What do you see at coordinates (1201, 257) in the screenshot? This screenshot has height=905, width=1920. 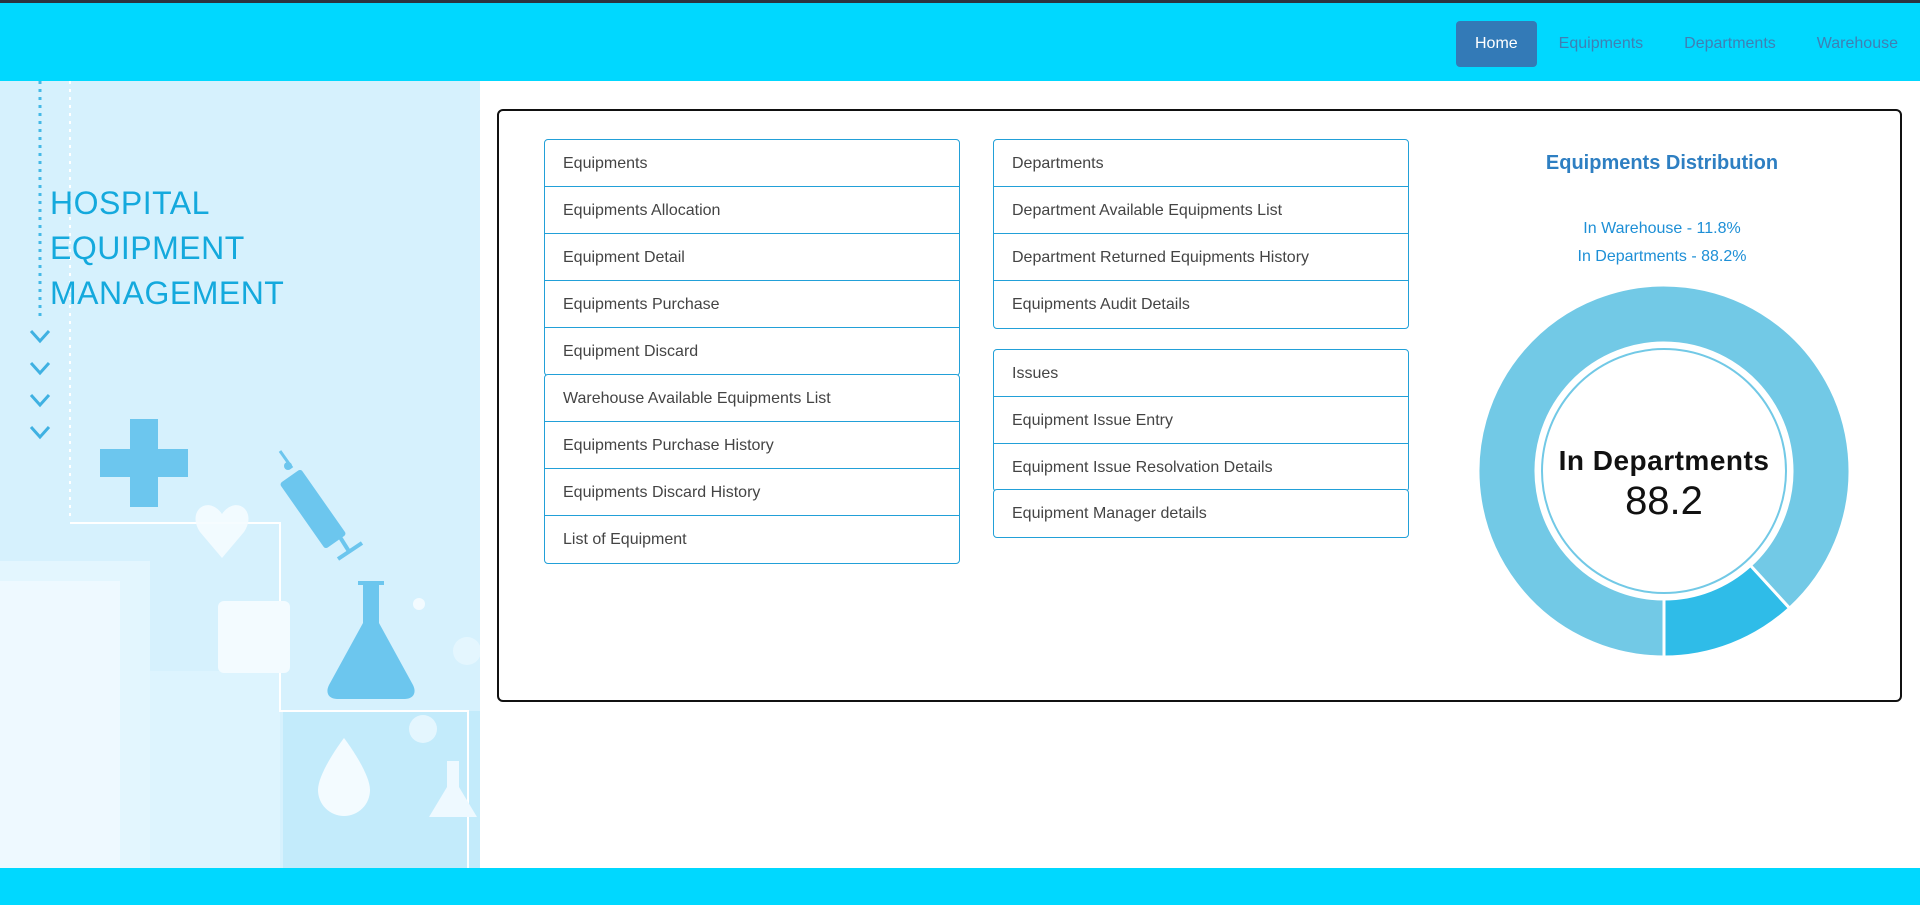 I see `menu-item-department-returned-history: Department Returned Equipments History` at bounding box center [1201, 257].